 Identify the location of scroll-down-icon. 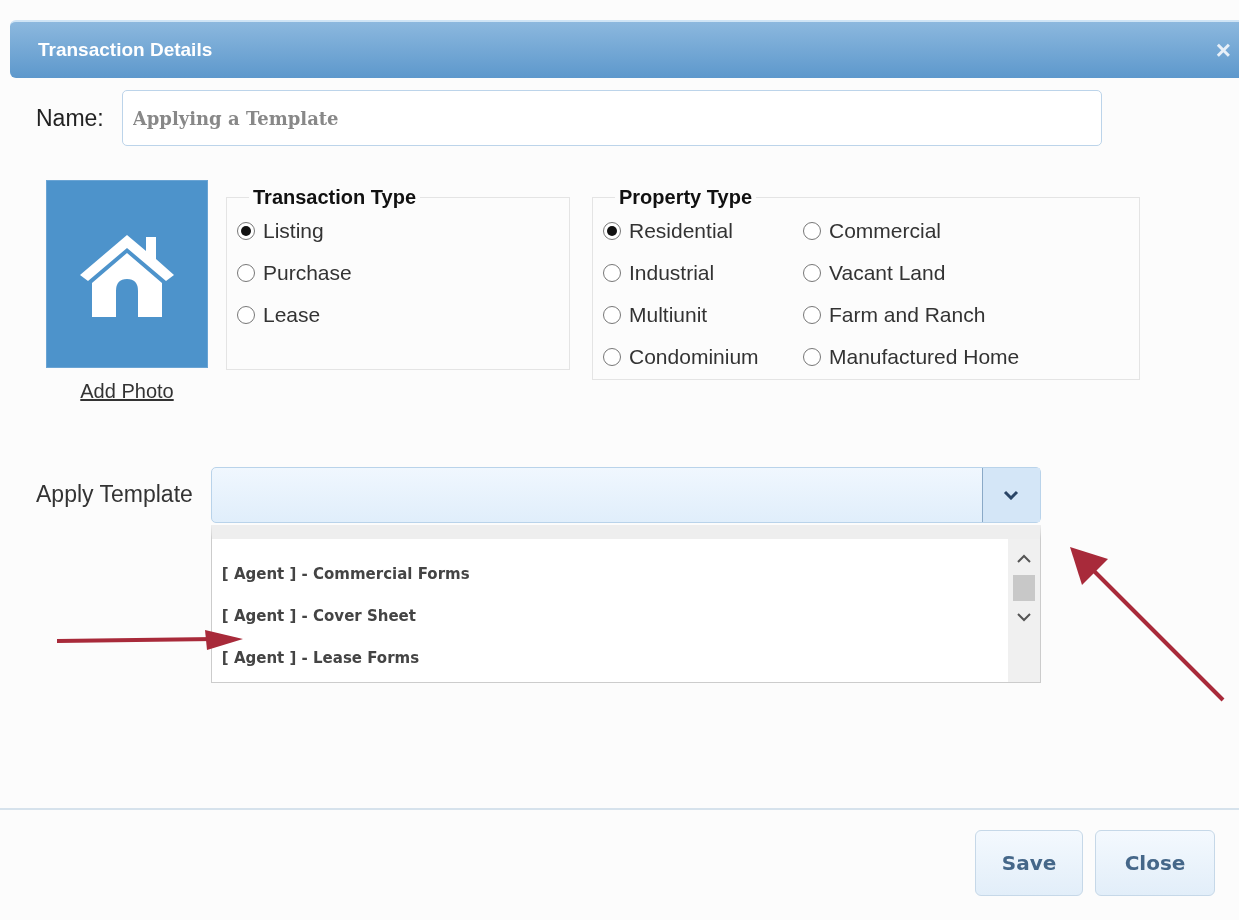
(1023, 617).